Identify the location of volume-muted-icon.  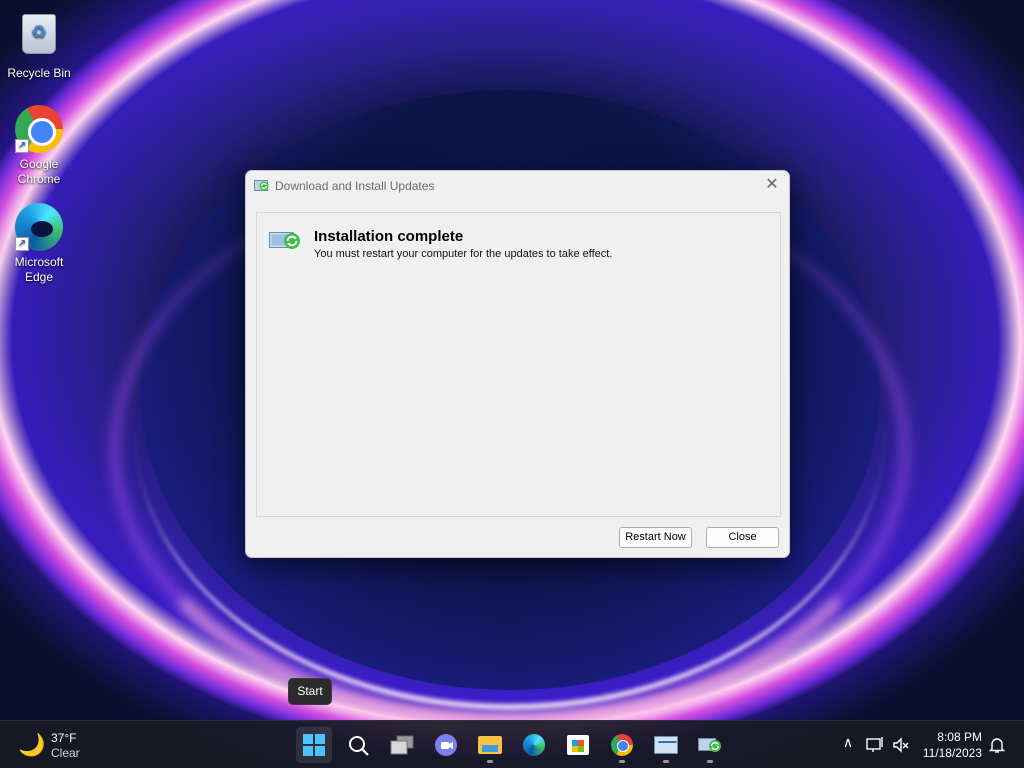
(901, 745).